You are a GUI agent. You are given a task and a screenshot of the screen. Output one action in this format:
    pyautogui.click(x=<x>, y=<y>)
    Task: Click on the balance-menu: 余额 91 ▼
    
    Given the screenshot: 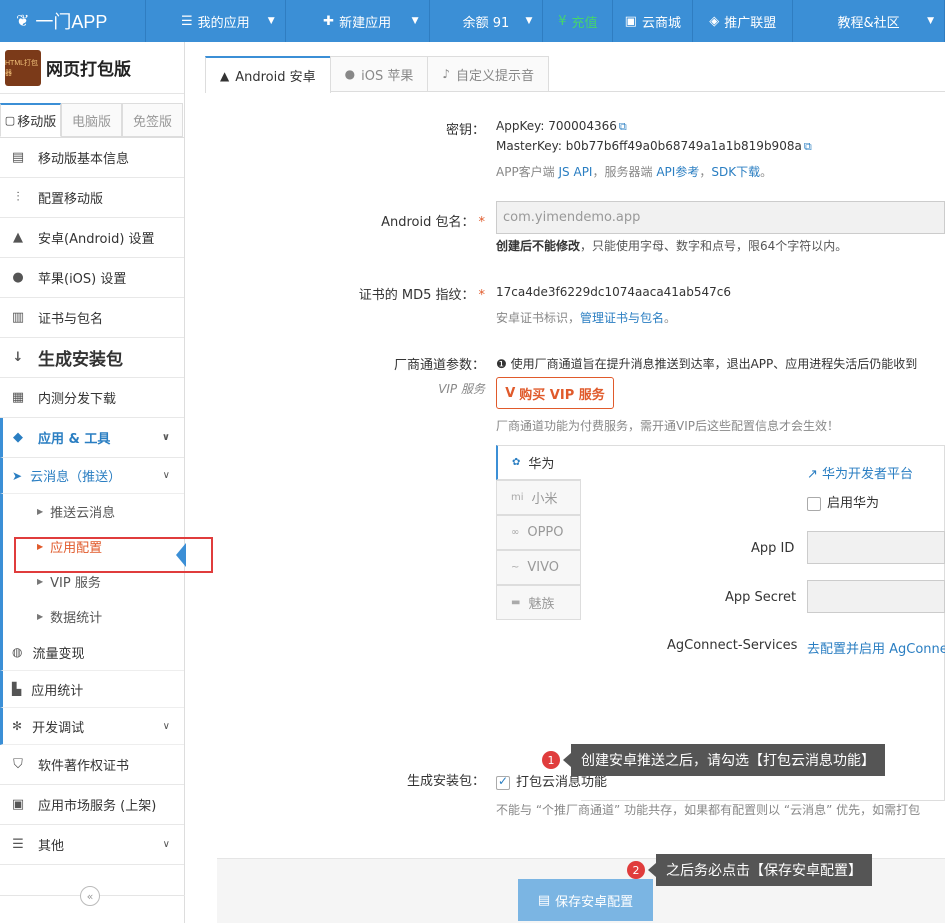 What is the action you would take?
    pyautogui.click(x=487, y=21)
    